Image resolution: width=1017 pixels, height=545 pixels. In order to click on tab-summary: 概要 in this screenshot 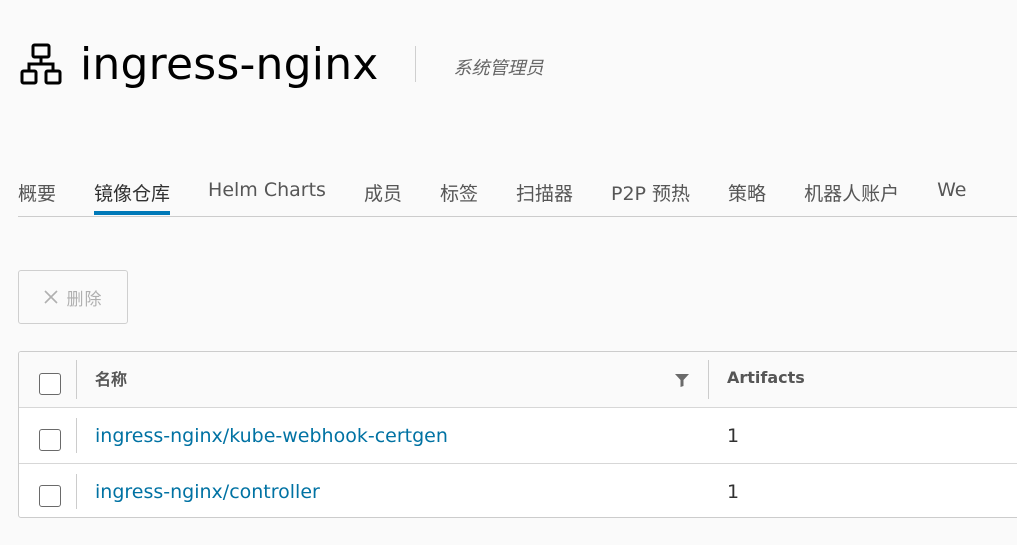, I will do `click(37, 191)`.